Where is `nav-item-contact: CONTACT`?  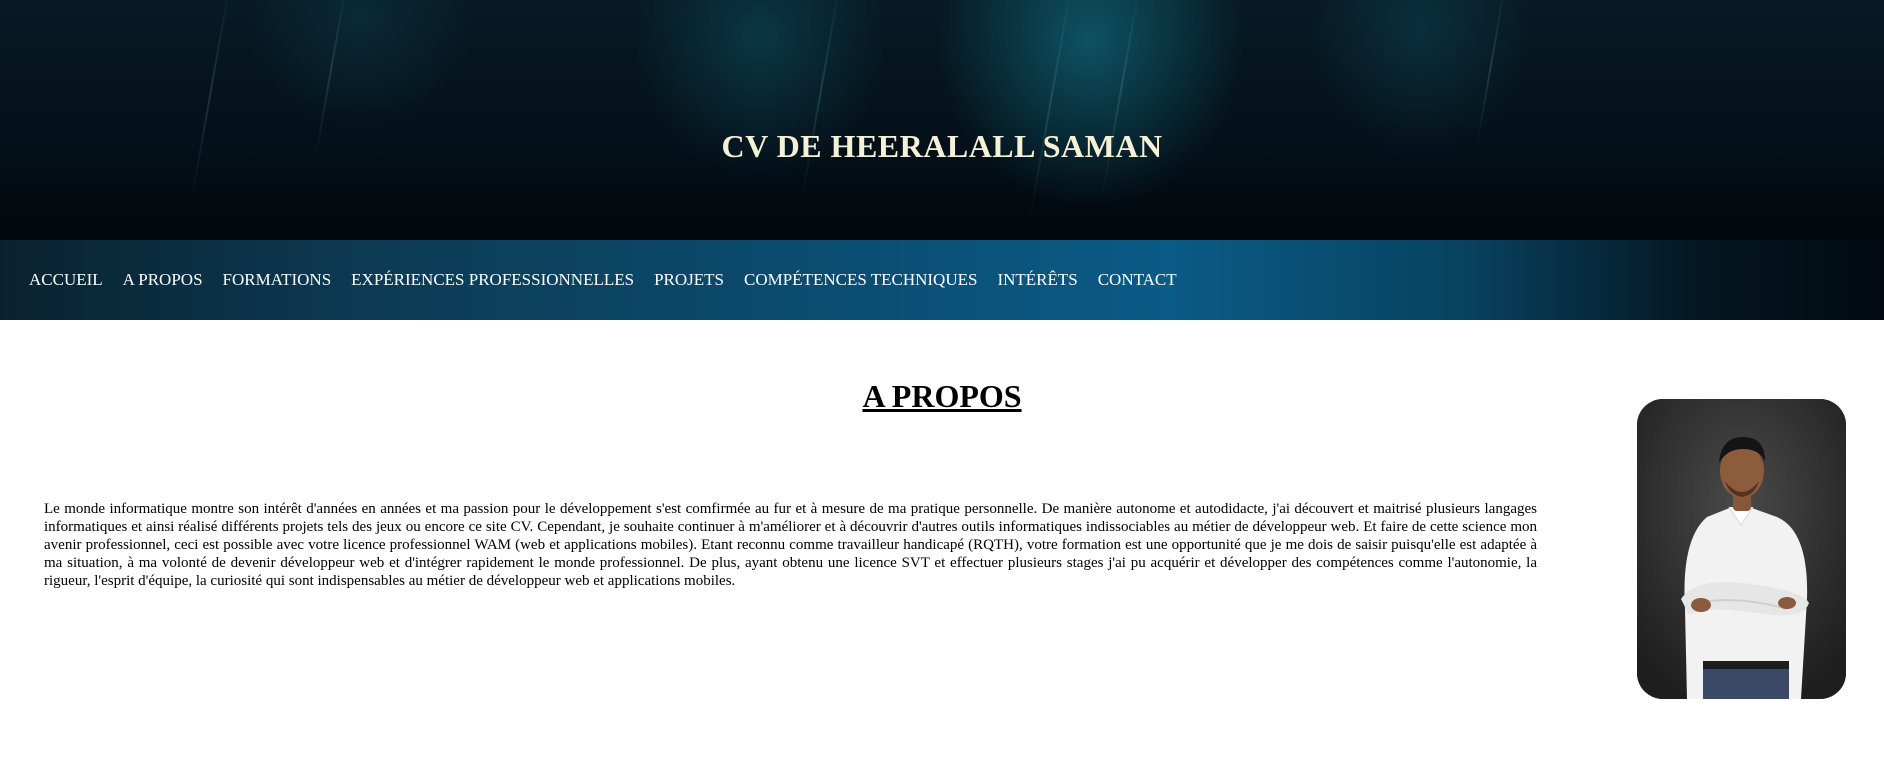 nav-item-contact: CONTACT is located at coordinates (1137, 280).